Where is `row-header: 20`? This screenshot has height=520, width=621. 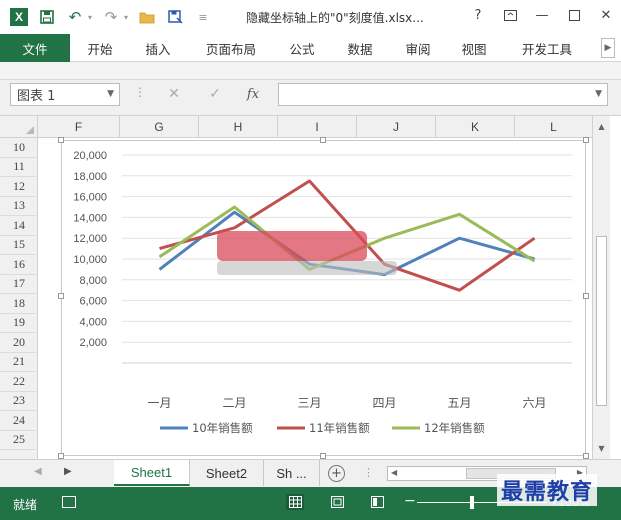
row-header: 20 is located at coordinates (19, 343).